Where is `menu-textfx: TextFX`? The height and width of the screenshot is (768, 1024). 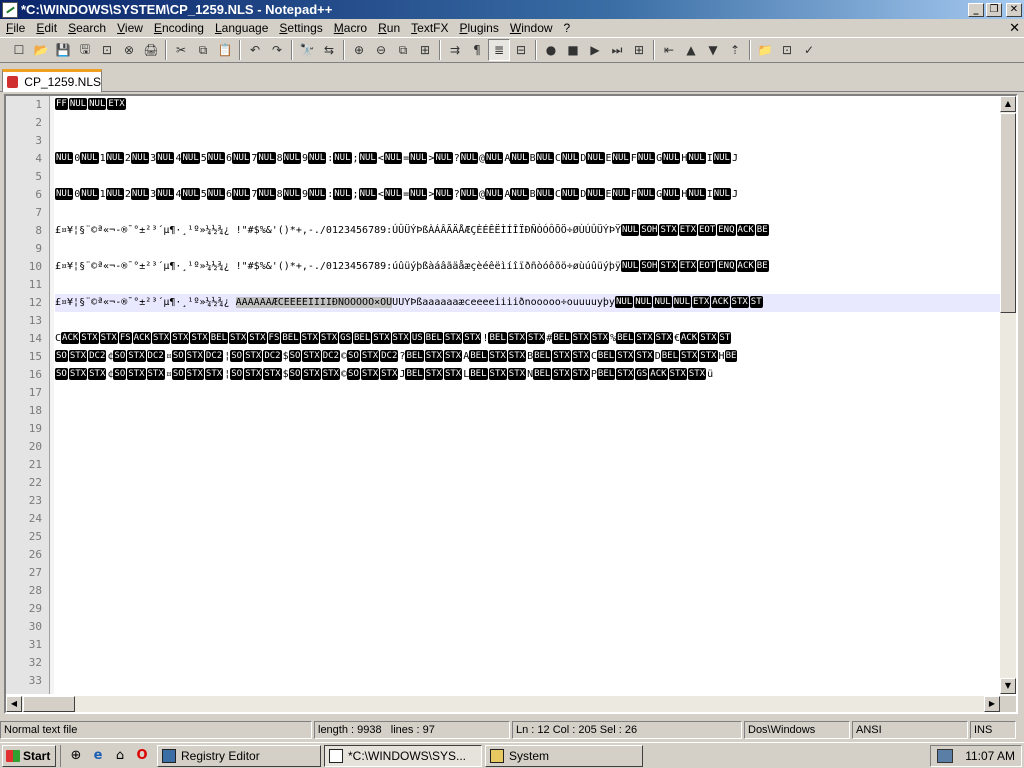 menu-textfx: TextFX is located at coordinates (429, 28).